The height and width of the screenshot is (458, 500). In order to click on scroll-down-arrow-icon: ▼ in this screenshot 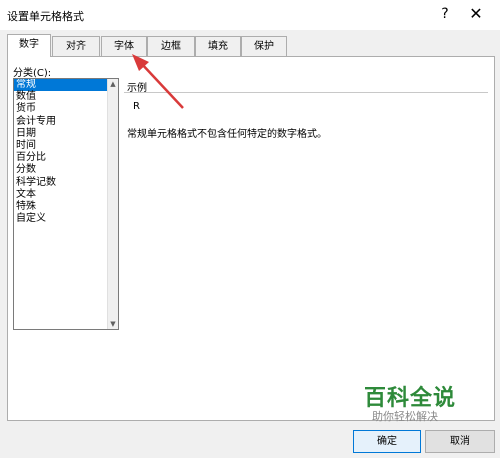, I will do `click(113, 324)`.